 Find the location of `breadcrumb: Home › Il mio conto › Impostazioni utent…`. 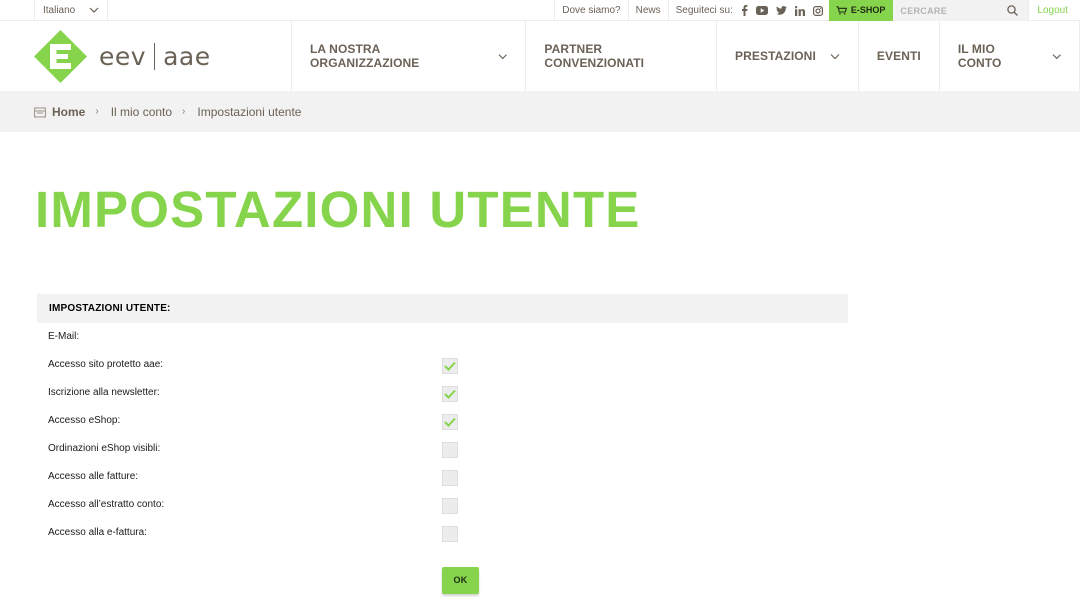

breadcrumb: Home › Il mio conto › Impostazioni utent… is located at coordinates (167, 111).